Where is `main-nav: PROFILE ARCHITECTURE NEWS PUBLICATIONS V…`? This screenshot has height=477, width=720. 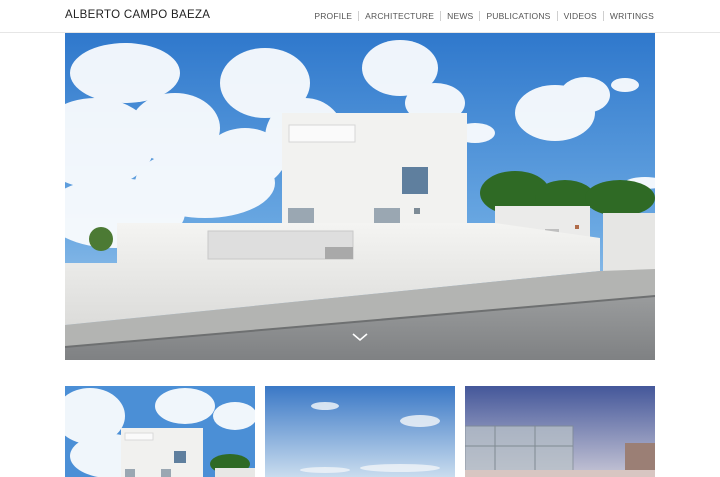
main-nav: PROFILE ARCHITECTURE NEWS PUBLICATIONS V… is located at coordinates (481, 16).